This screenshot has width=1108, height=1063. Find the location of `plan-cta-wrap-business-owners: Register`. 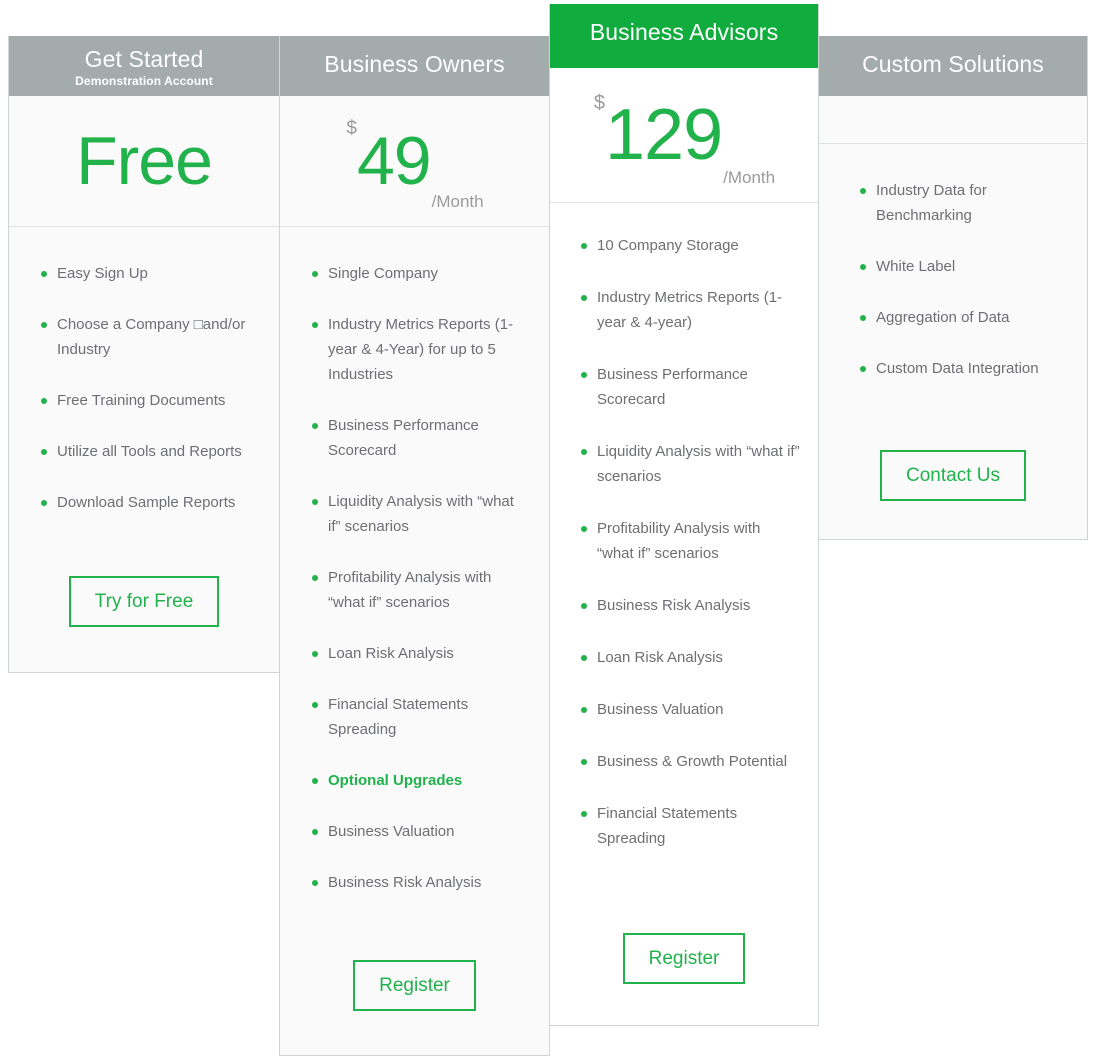

plan-cta-wrap-business-owners: Register is located at coordinates (414, 1007).